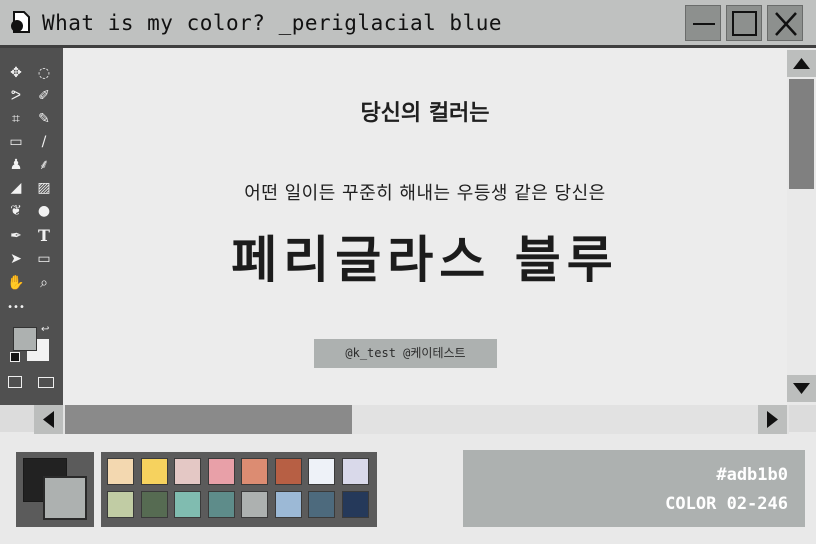 Image resolution: width=816 pixels, height=544 pixels. Describe the element at coordinates (45, 329) in the screenshot. I see `swap-colors-icon: ↩` at that location.